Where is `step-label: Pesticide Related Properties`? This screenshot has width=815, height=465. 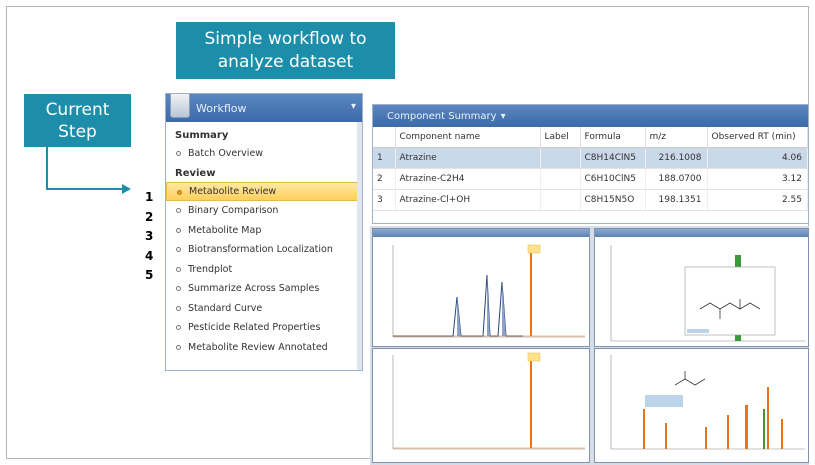
step-label: Pesticide Related Properties is located at coordinates (254, 328).